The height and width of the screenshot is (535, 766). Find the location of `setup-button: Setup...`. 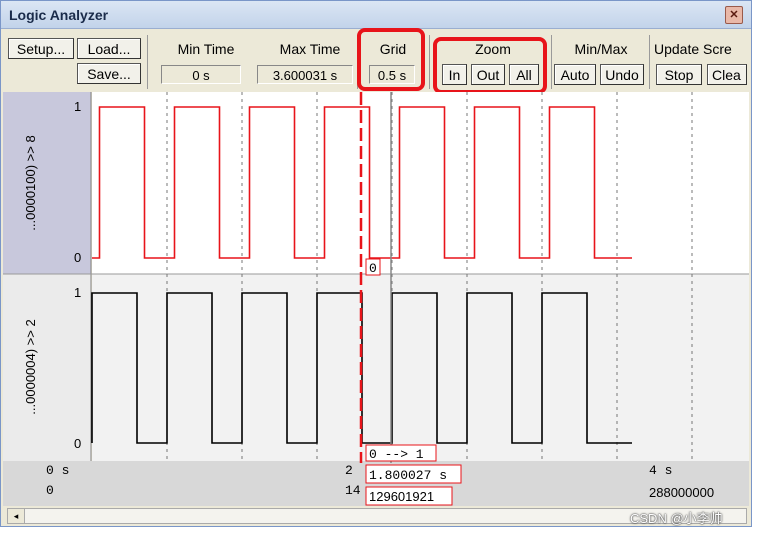

setup-button: Setup... is located at coordinates (41, 48).